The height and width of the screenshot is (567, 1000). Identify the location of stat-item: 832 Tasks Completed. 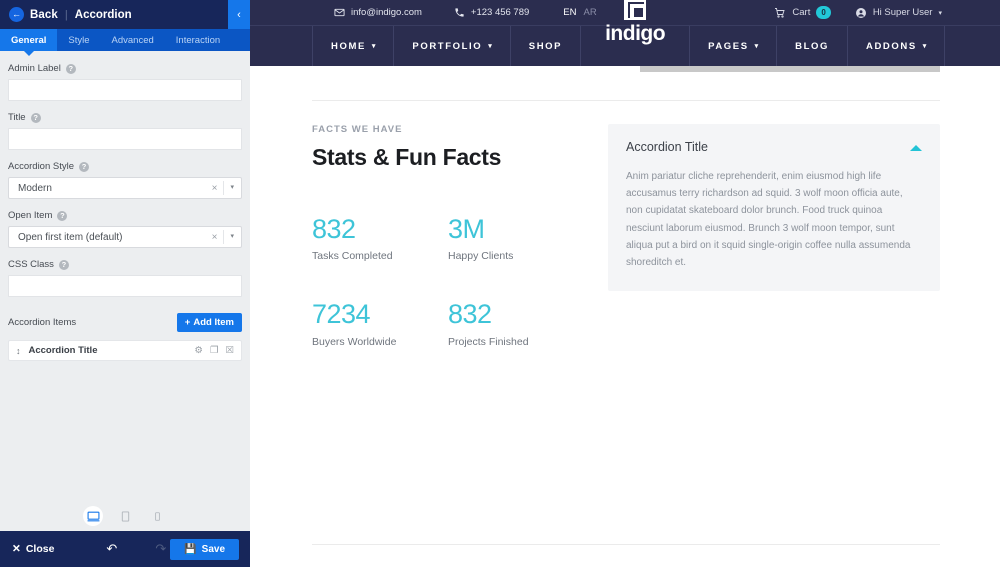
(380, 238).